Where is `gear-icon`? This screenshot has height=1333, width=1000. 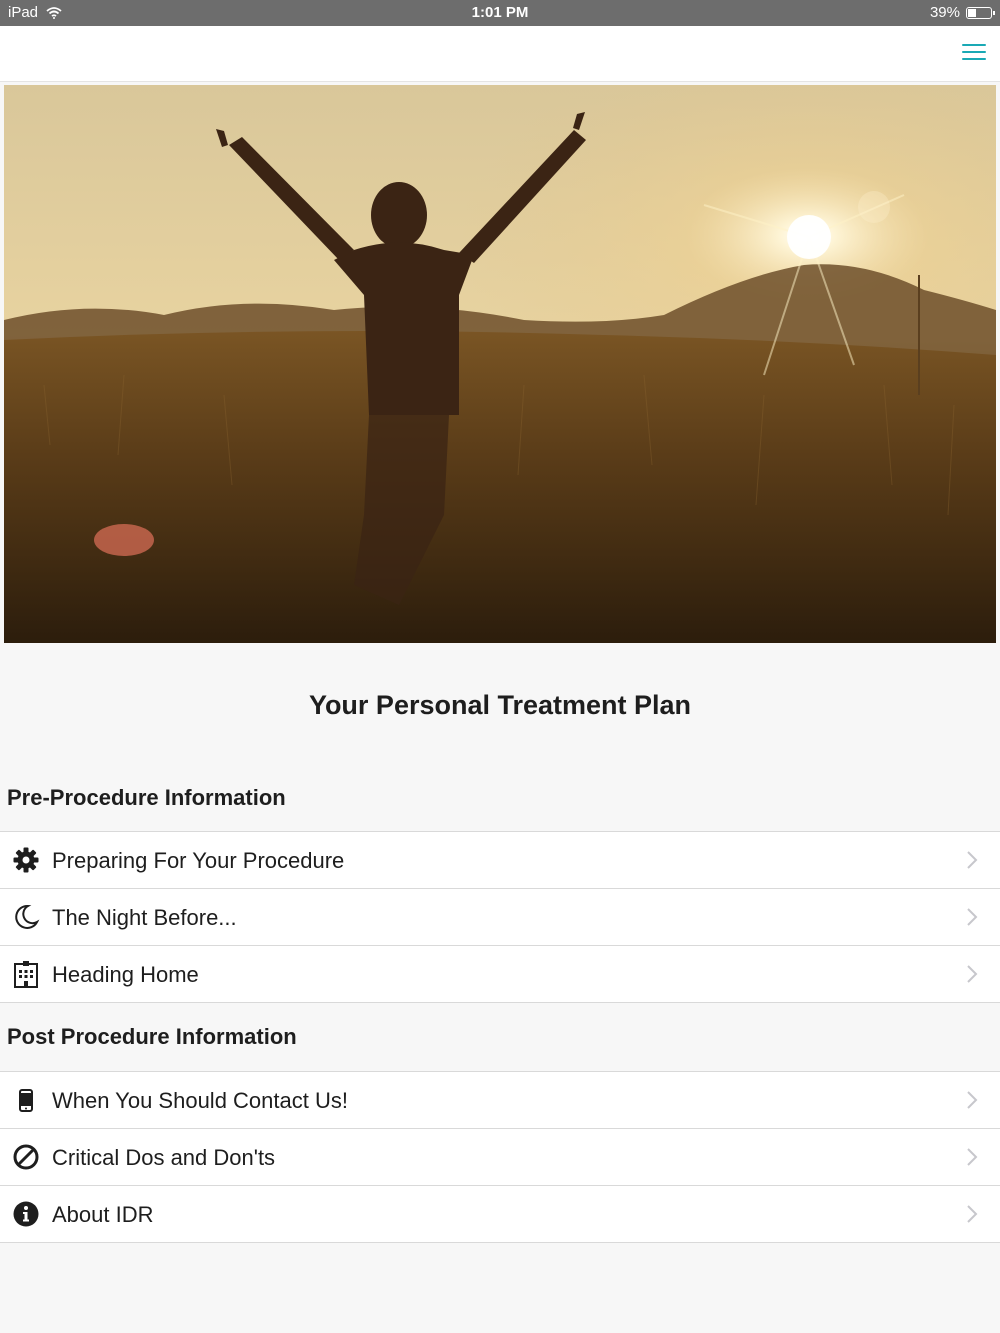 gear-icon is located at coordinates (26, 860).